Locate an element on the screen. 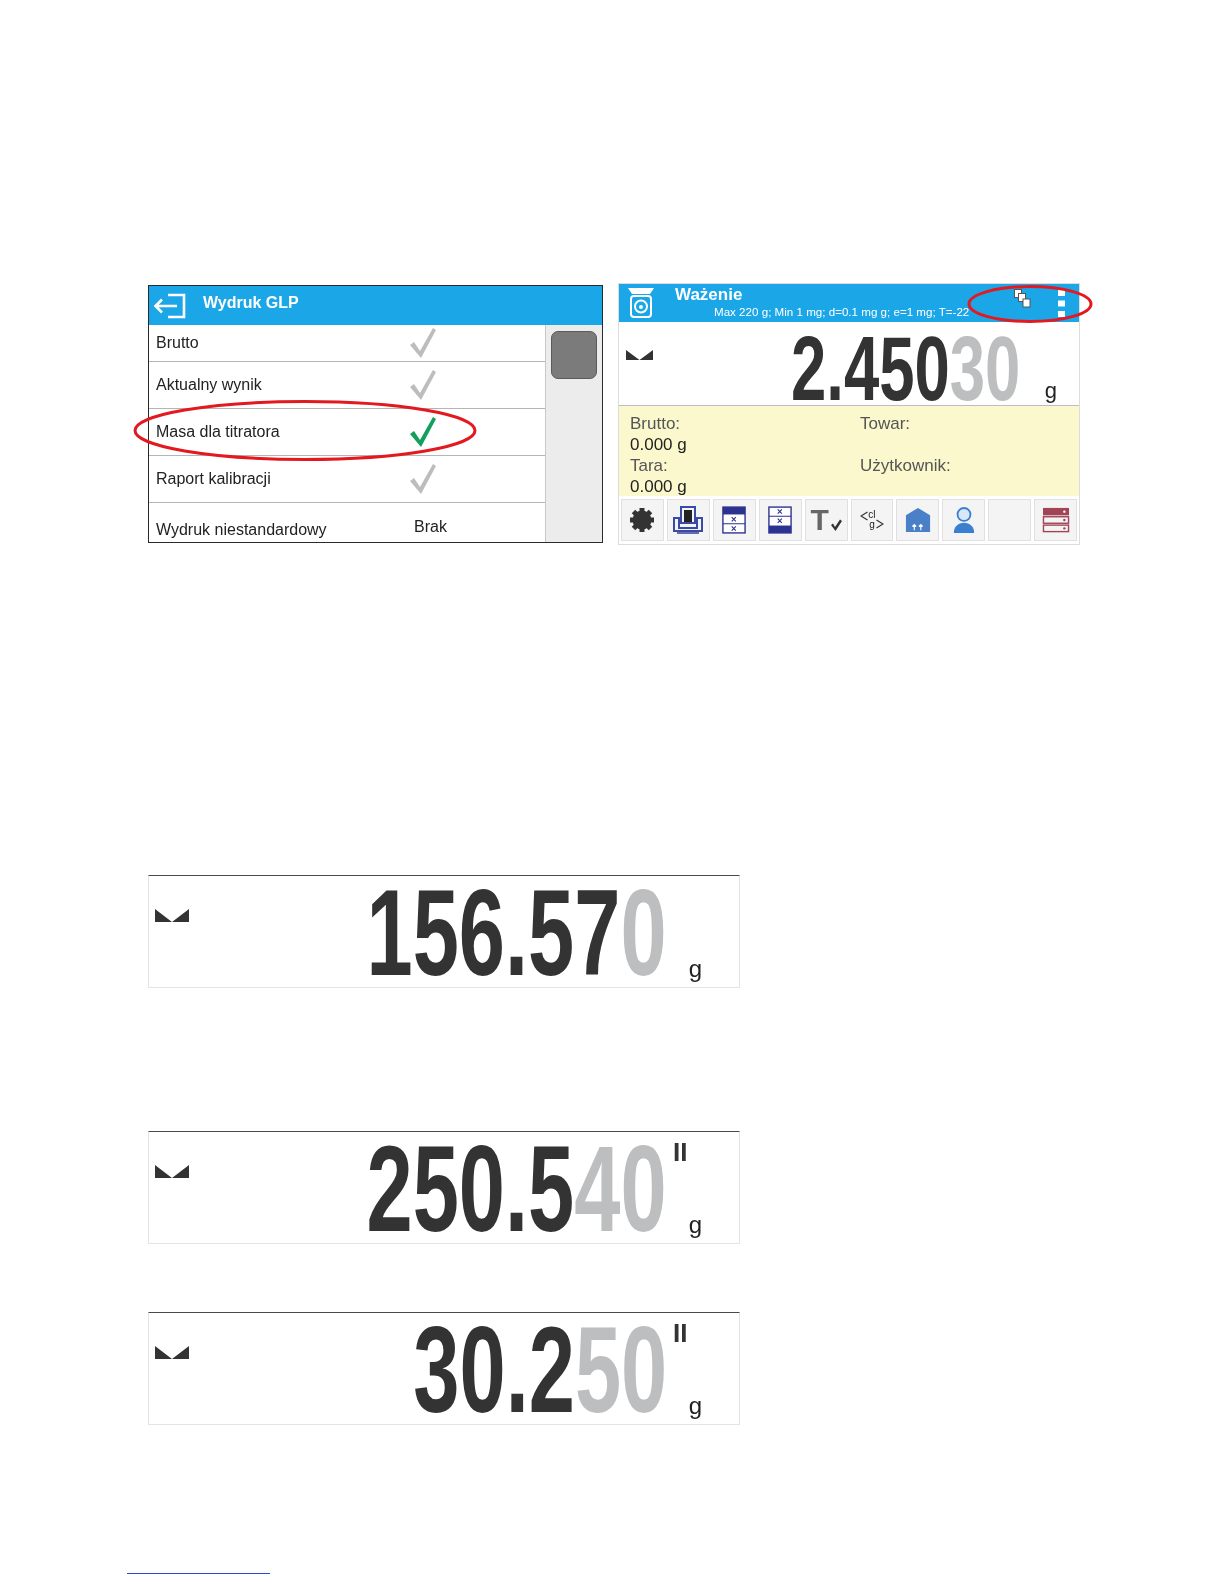 The image size is (1224, 1584). info-label: Tara: is located at coordinates (649, 465).